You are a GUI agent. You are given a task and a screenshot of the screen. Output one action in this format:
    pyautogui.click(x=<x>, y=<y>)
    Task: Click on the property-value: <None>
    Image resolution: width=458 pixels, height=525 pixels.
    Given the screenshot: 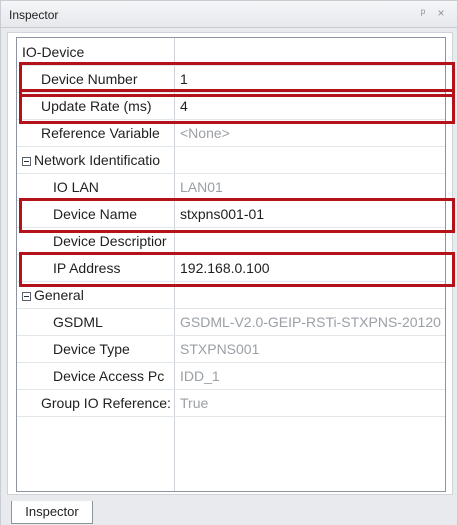 What is the action you would take?
    pyautogui.click(x=310, y=133)
    